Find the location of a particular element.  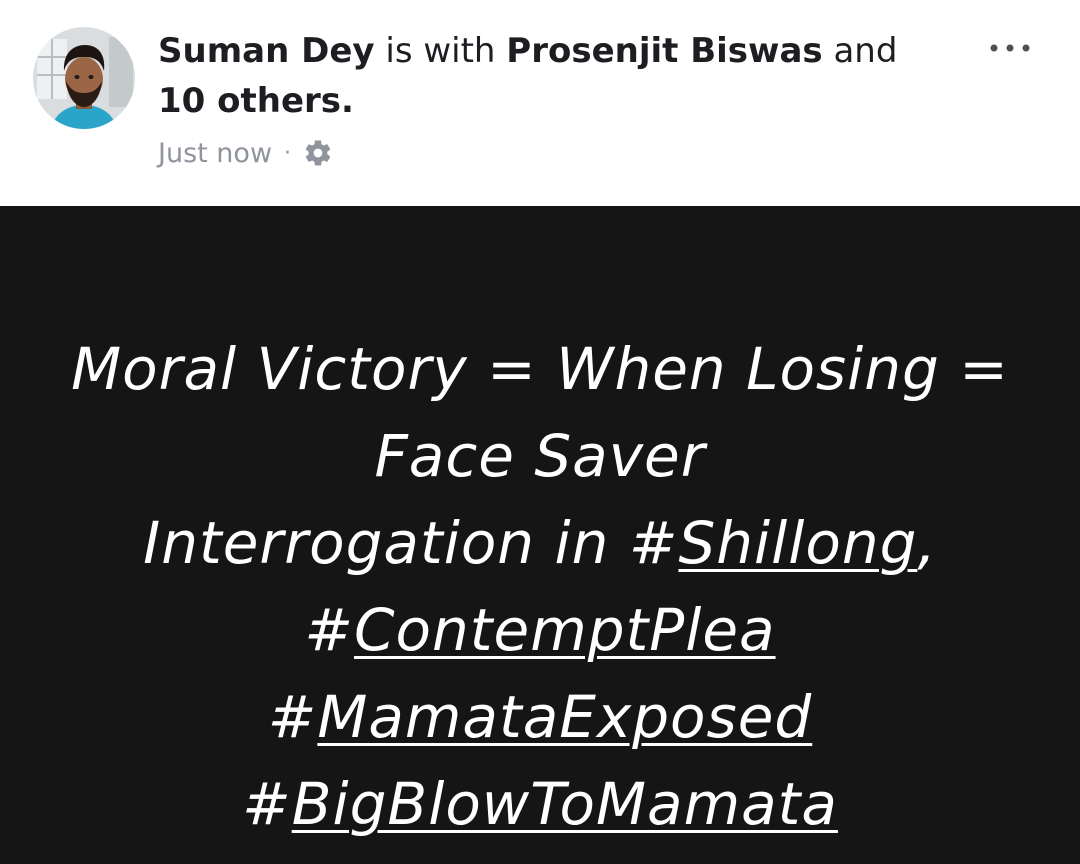

profile-photo is located at coordinates (84, 78).